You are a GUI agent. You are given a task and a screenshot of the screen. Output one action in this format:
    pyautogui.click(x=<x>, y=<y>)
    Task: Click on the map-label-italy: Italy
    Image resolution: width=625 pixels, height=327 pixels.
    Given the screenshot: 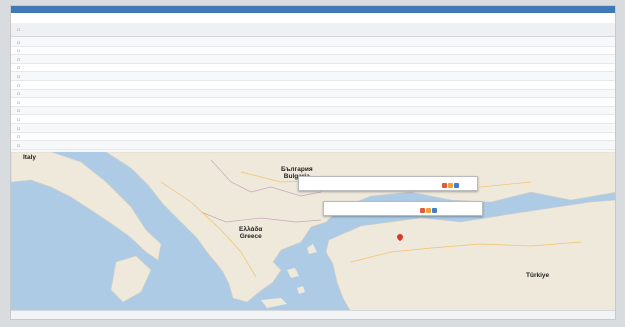 What is the action you would take?
    pyautogui.click(x=30, y=157)
    